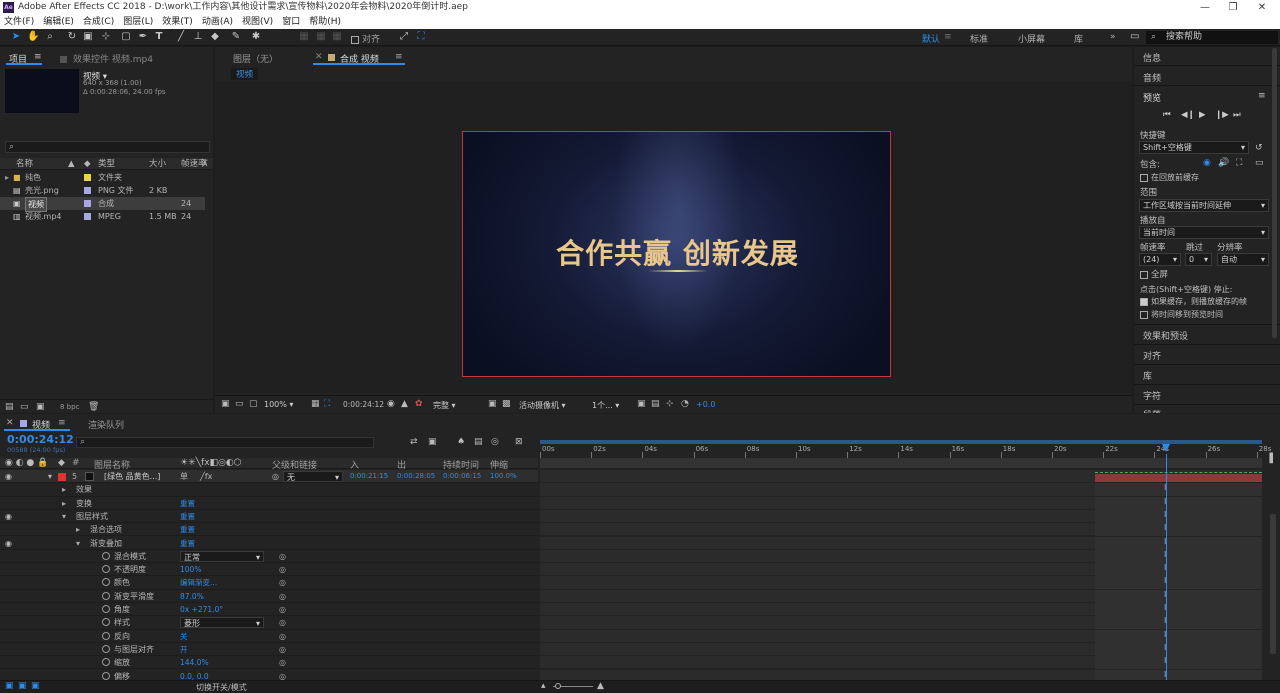  I want to click on layer-label-swatch, so click(62, 477).